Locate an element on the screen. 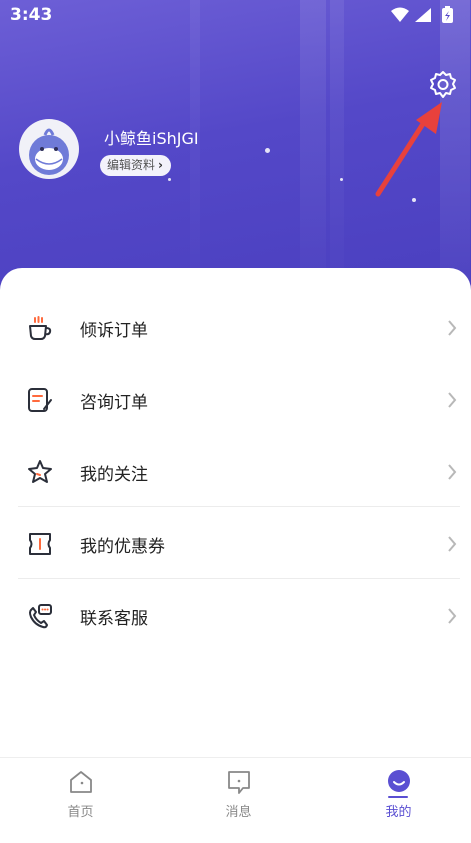 This screenshot has height=843, width=471. menu-label: 倾诉订单 is located at coordinates (114, 331).